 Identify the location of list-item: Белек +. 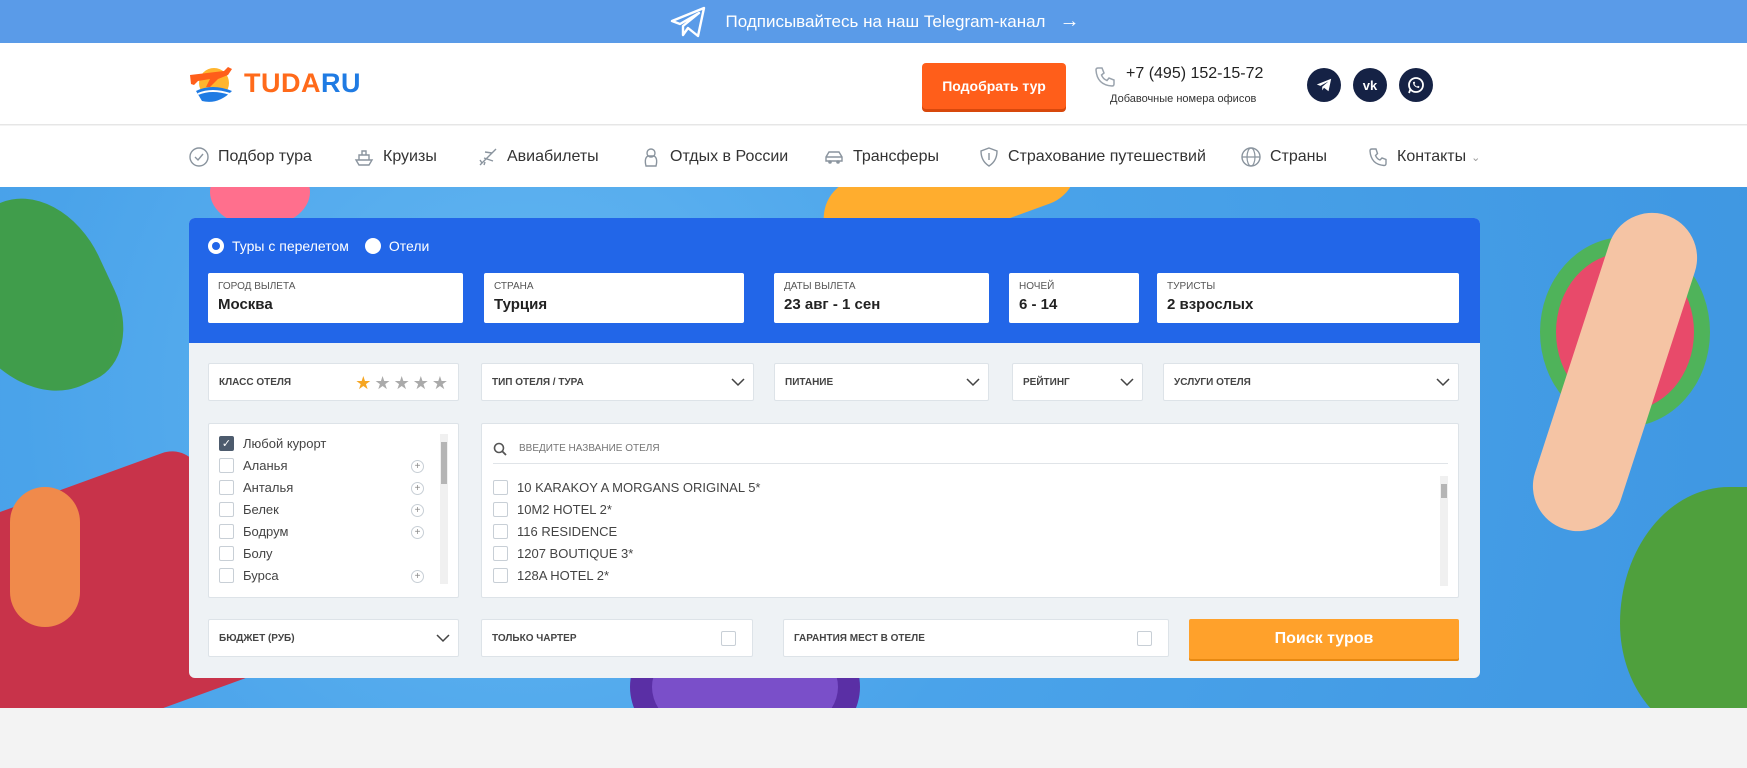
(321, 509).